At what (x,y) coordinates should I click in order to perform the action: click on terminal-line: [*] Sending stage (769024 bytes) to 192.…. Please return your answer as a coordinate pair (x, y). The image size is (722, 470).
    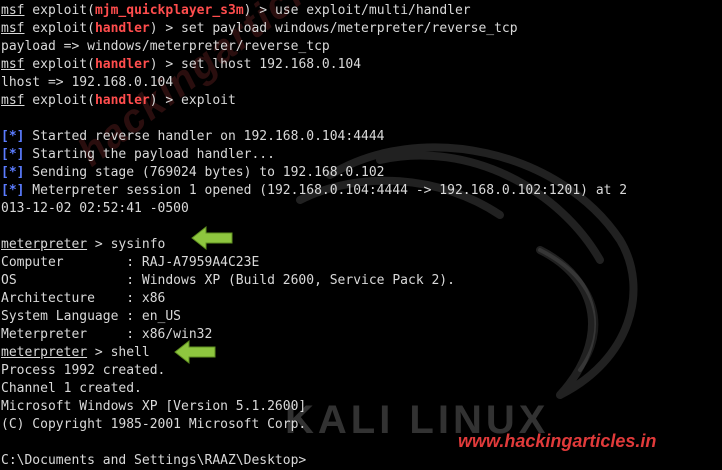
    Looking at the image, I should click on (361, 173).